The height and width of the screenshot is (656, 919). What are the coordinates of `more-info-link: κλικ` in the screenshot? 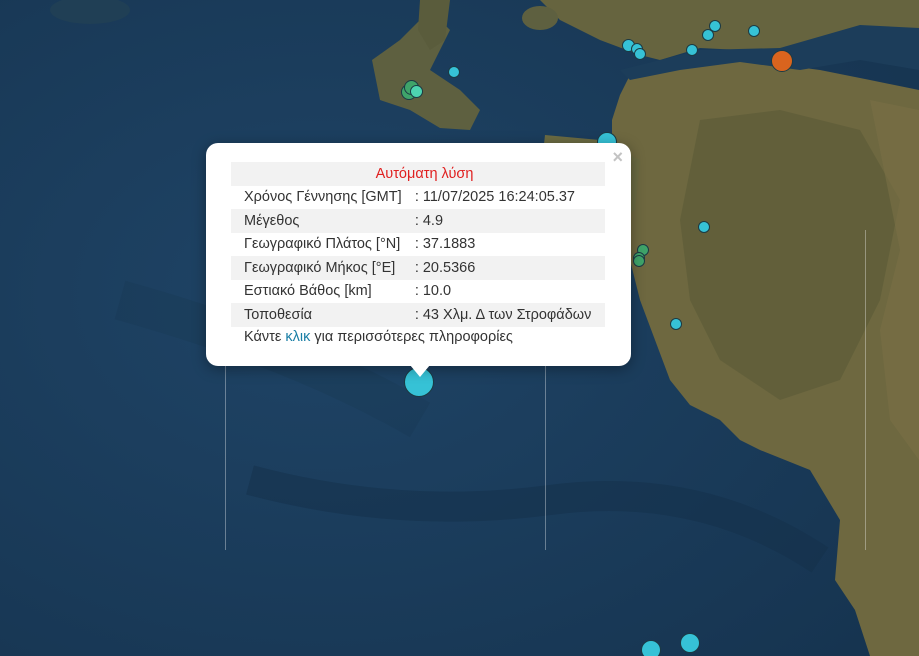 It's located at (297, 337).